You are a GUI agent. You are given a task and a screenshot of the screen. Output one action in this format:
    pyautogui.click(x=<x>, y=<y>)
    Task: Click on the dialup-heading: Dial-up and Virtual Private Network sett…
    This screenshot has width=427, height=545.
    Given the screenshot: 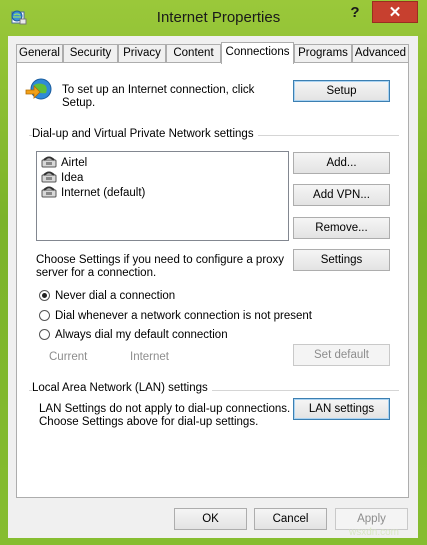 What is the action you would take?
    pyautogui.click(x=145, y=134)
    